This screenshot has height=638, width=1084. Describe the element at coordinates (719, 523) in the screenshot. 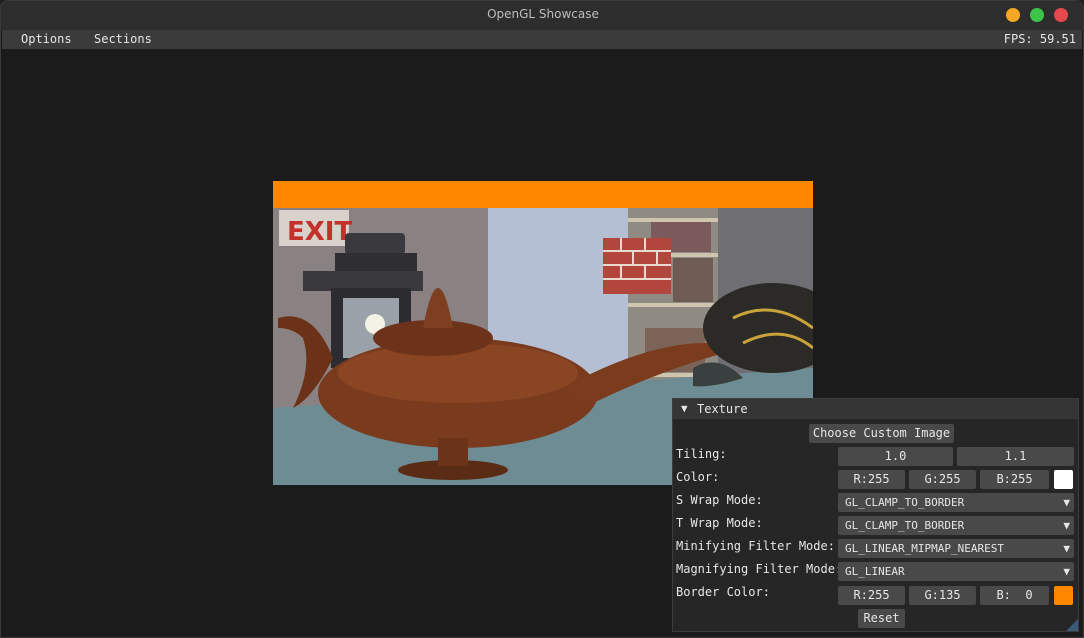

I see `t-wrap-label: T Wrap Mode:` at that location.